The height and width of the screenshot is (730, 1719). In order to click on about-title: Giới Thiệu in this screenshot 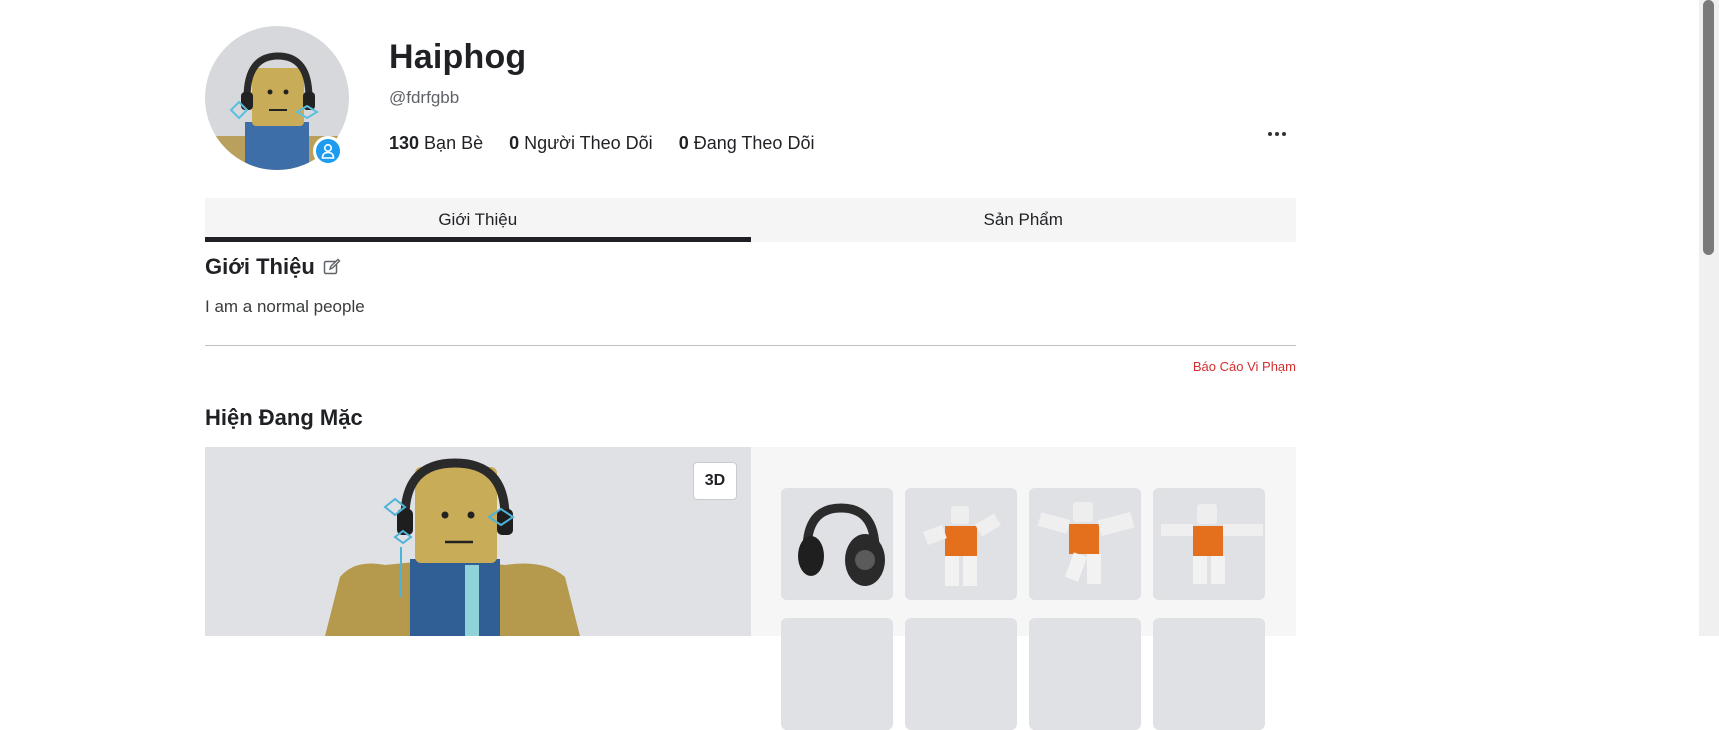, I will do `click(260, 266)`.